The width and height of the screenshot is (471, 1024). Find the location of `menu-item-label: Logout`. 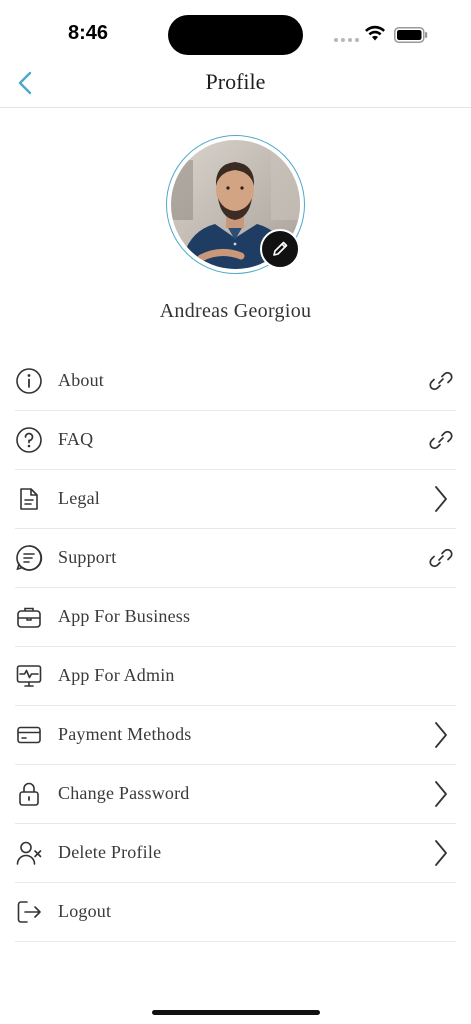

menu-item-label: Logout is located at coordinates (85, 911).